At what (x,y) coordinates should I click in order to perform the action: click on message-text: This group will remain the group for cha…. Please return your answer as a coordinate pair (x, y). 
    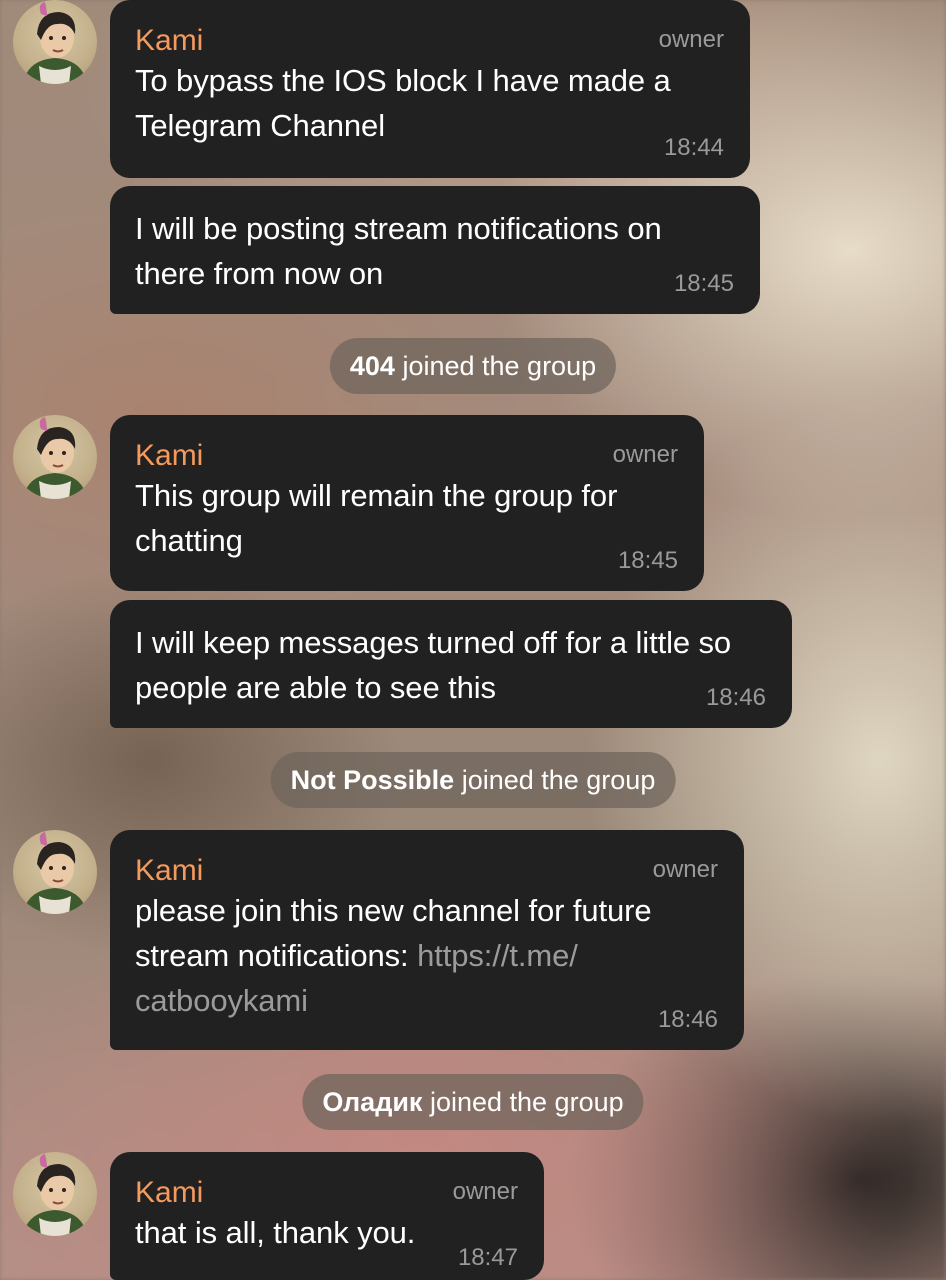
    Looking at the image, I should click on (376, 518).